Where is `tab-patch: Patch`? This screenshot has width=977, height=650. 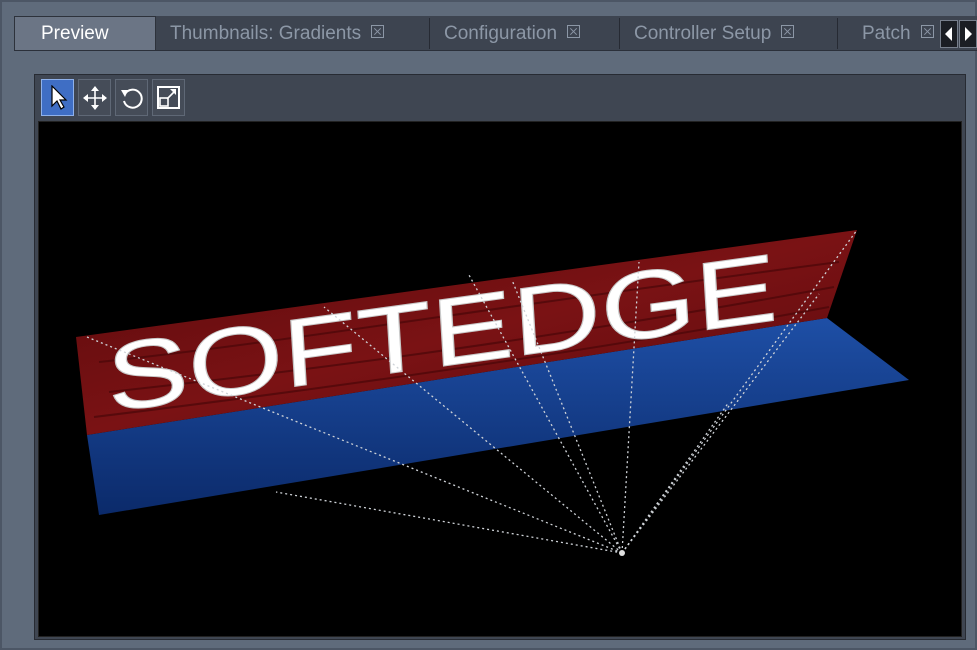
tab-patch: Patch is located at coordinates (890, 33).